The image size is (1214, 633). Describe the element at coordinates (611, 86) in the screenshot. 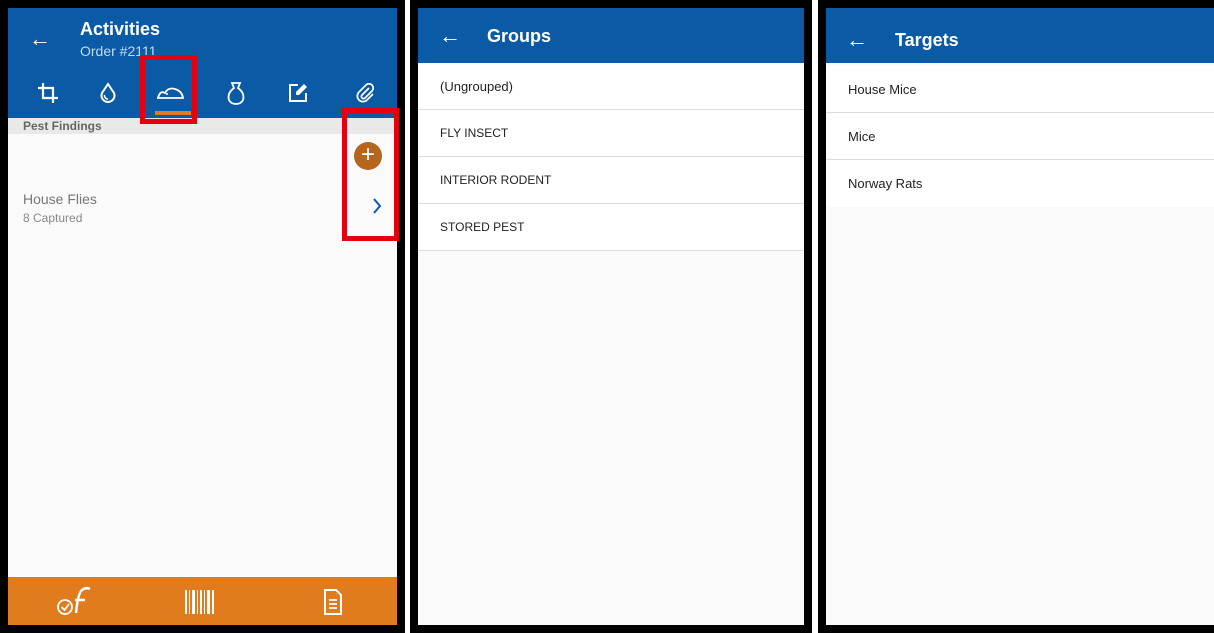

I see `list-item: (Ungrouped)` at that location.